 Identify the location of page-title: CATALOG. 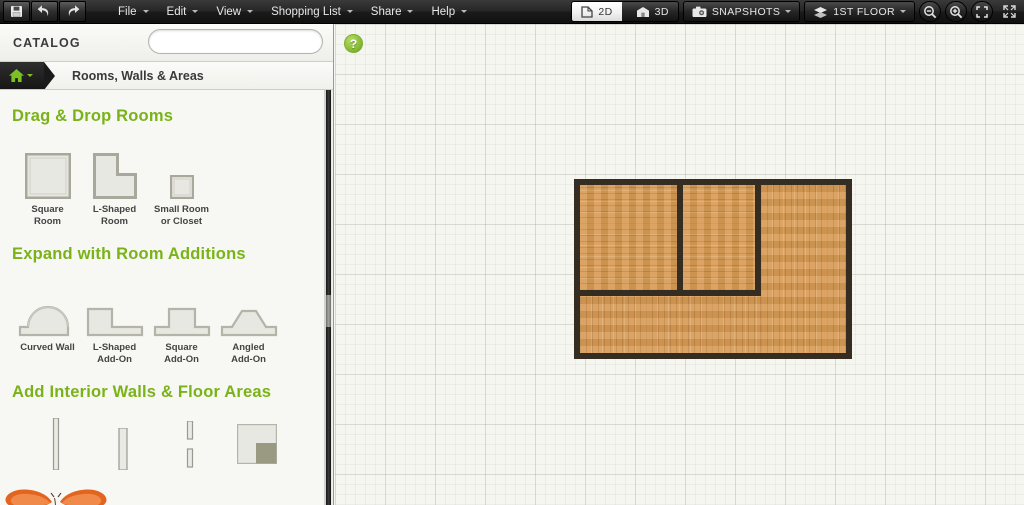
(47, 42).